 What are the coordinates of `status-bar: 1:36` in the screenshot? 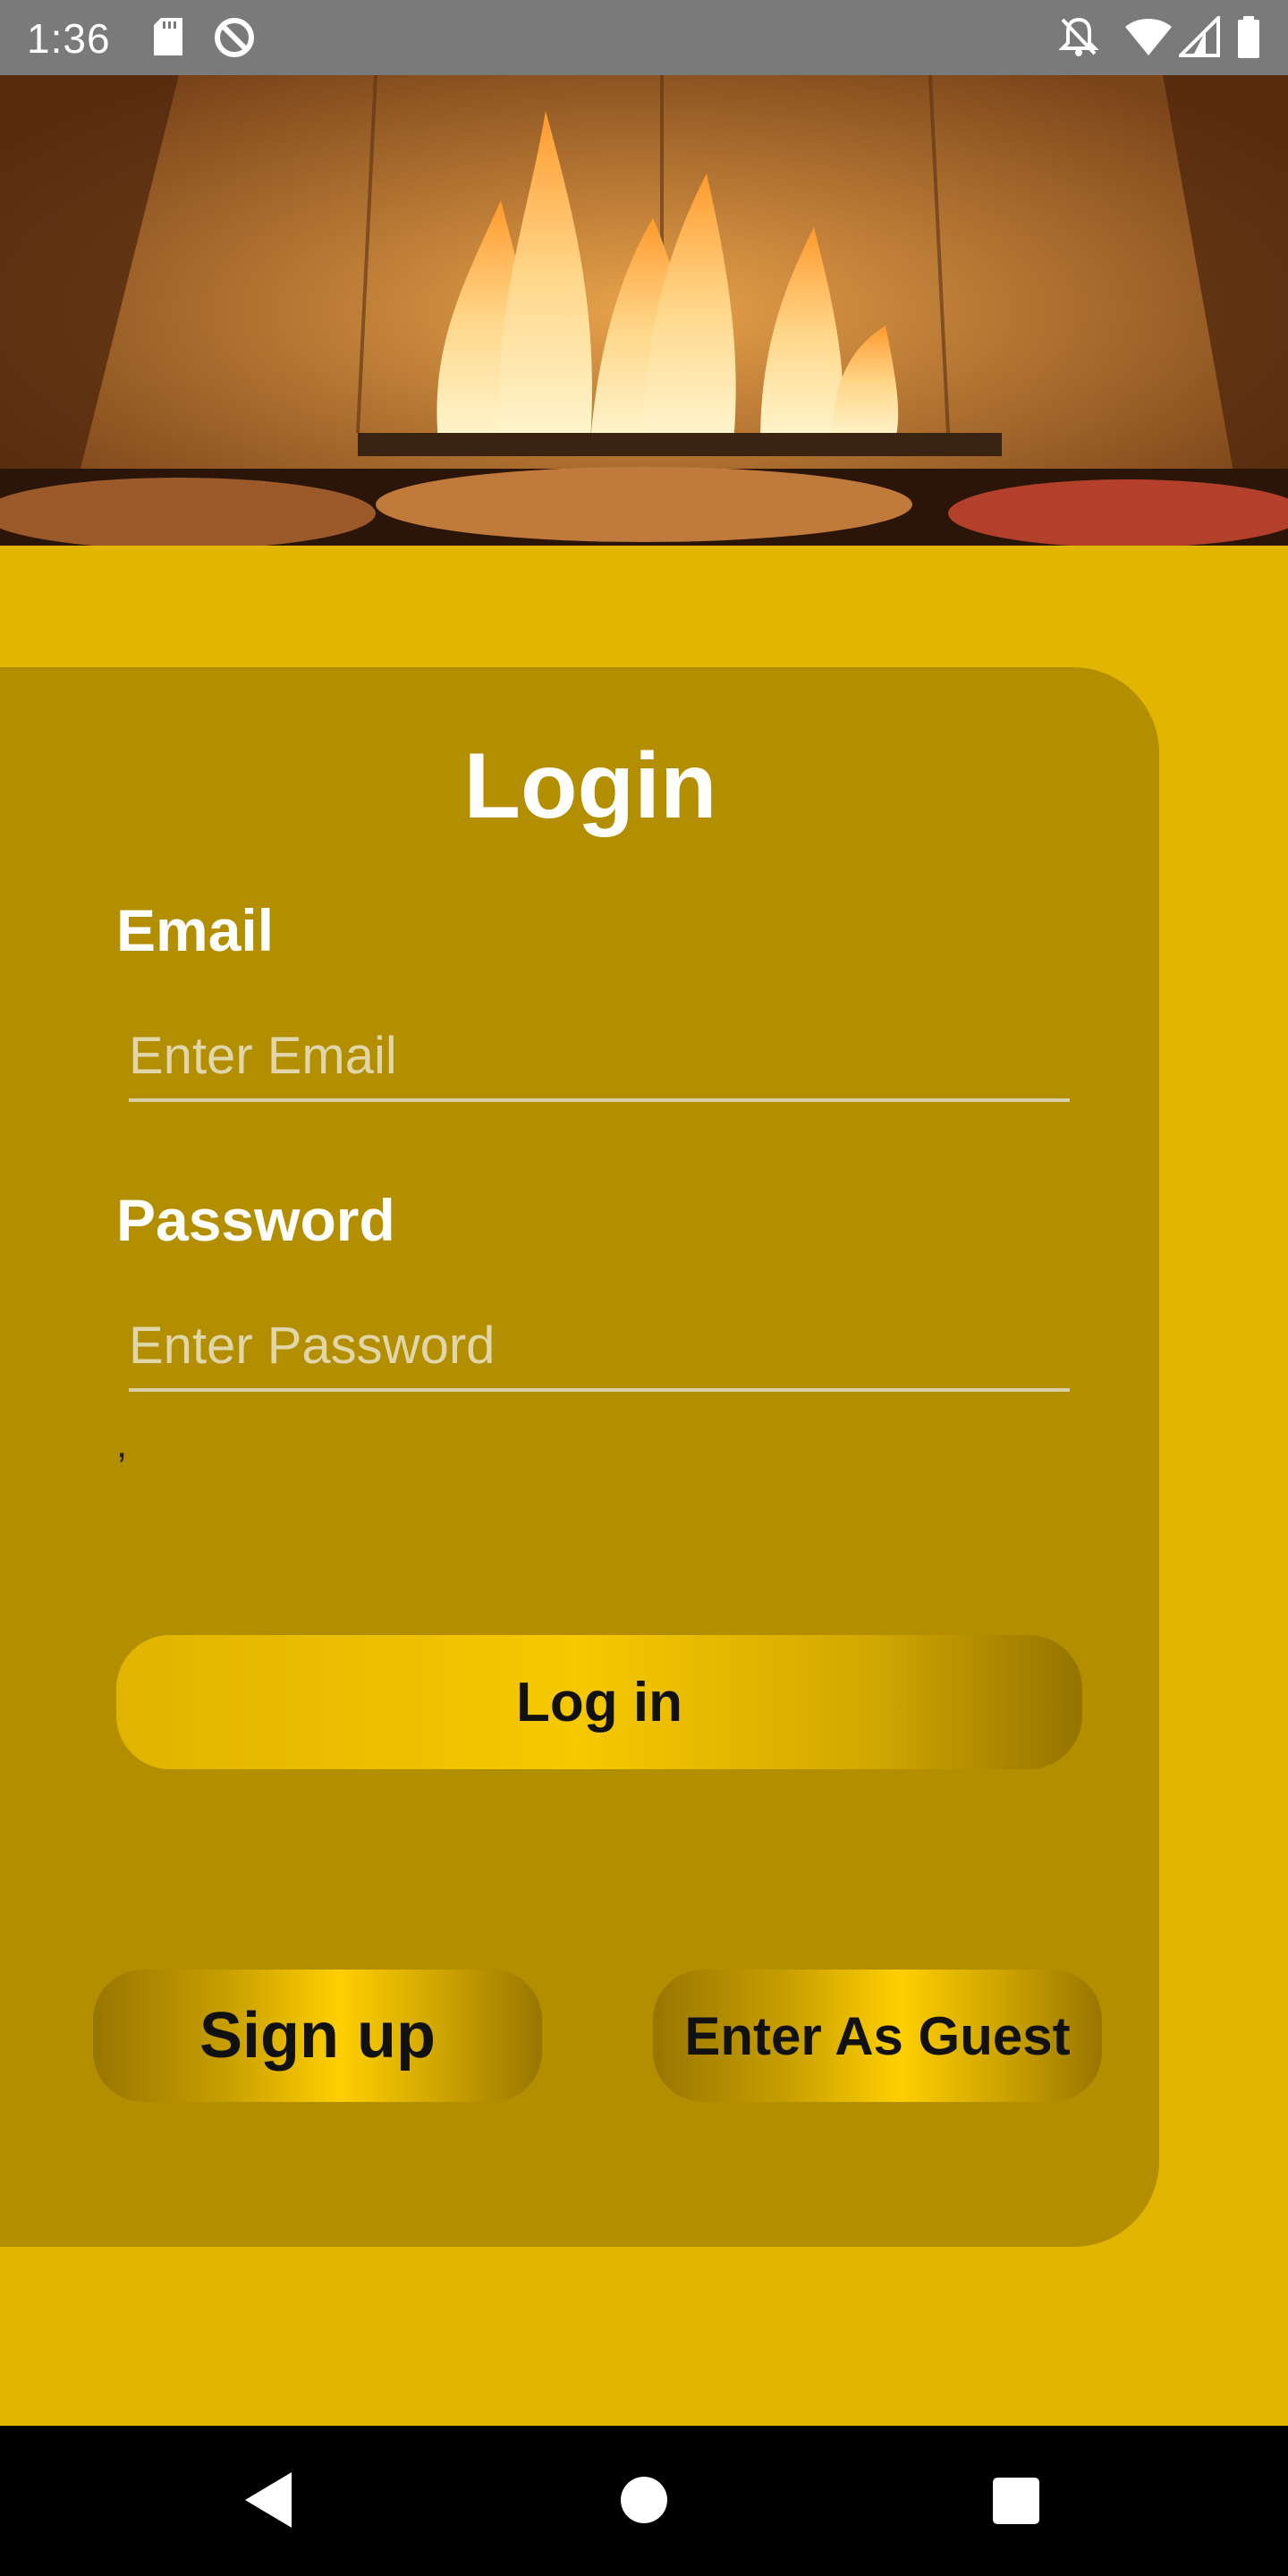 It's located at (644, 37).